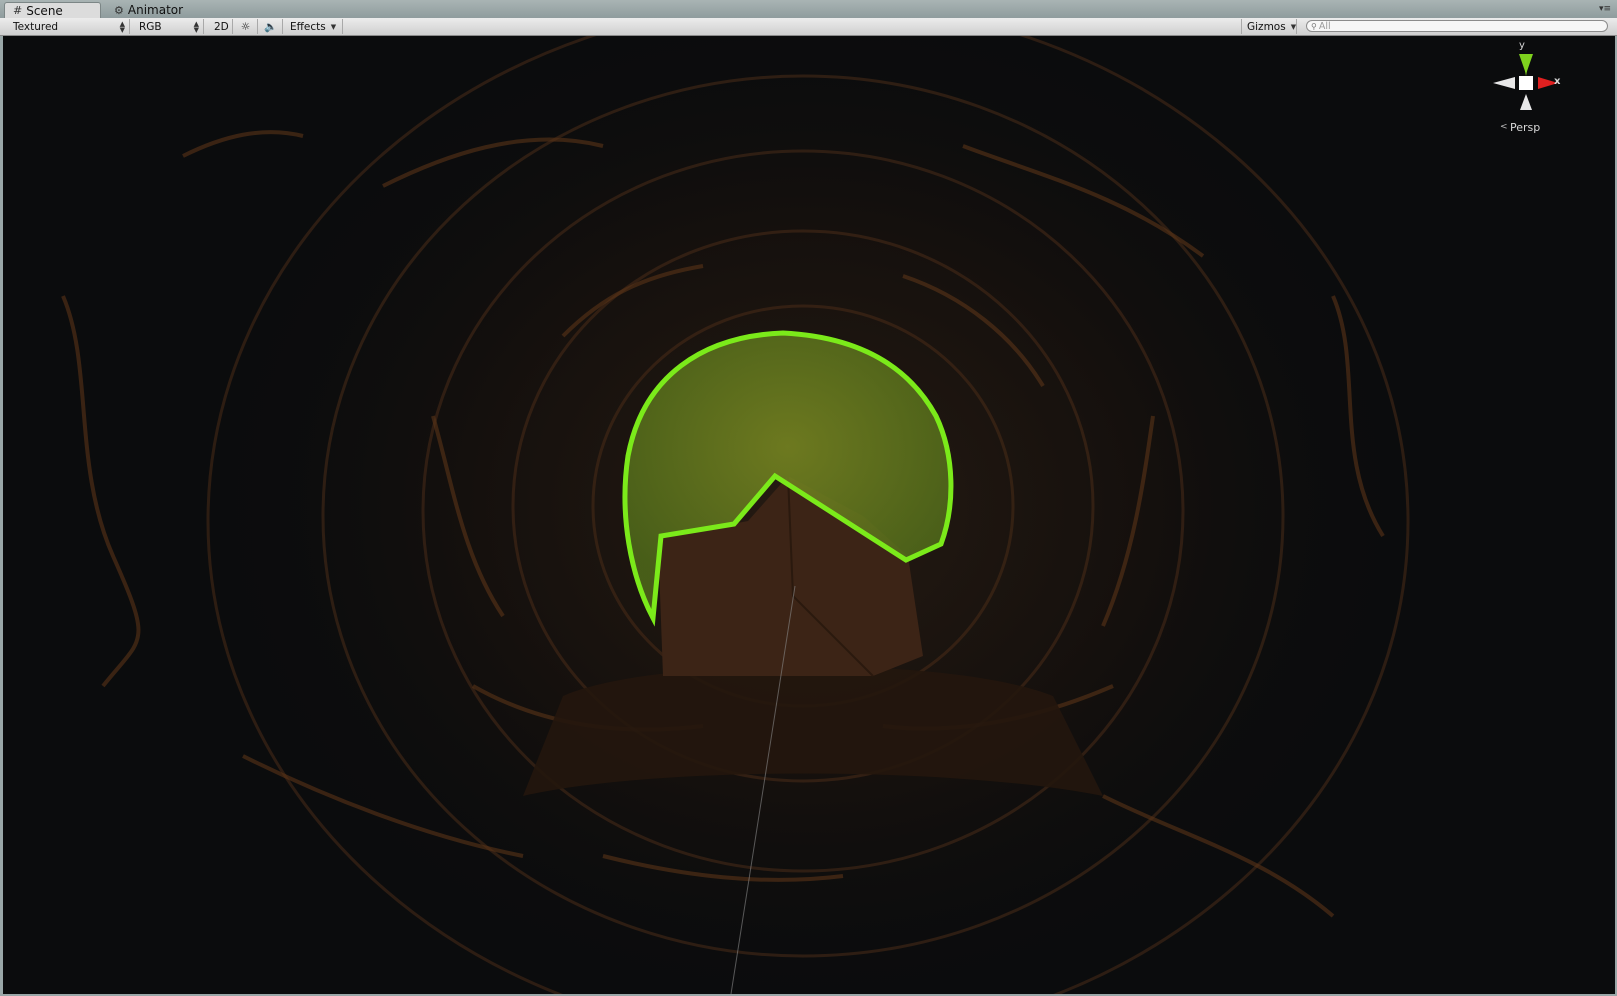 This screenshot has width=1617, height=996. I want to click on gizmos-label: Gizmos, so click(1266, 26).